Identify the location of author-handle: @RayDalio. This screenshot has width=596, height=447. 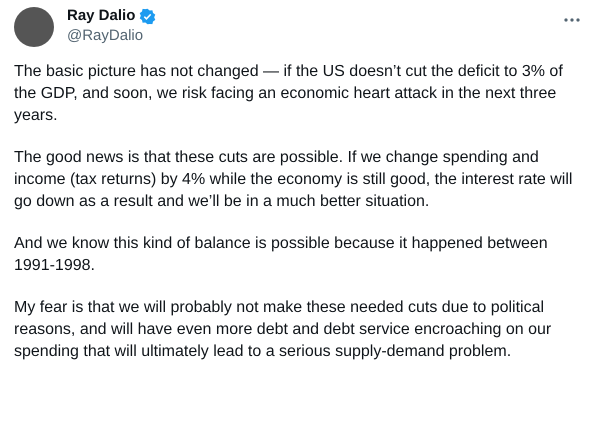
(111, 36).